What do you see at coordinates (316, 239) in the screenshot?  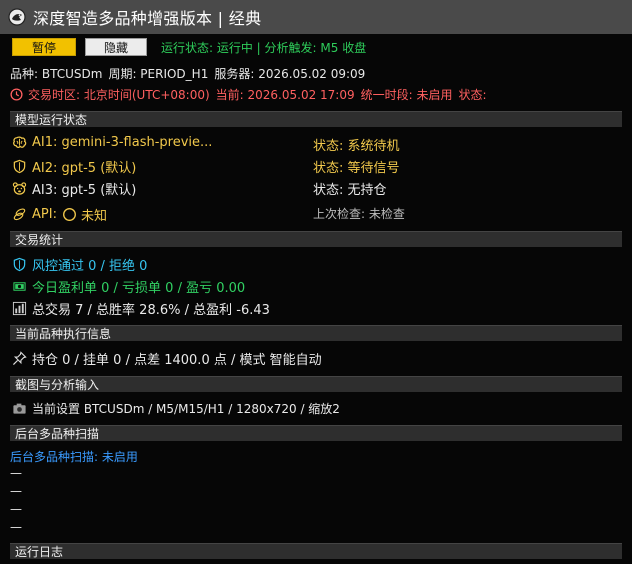 I see `trade-stats-header: 交易统计` at bounding box center [316, 239].